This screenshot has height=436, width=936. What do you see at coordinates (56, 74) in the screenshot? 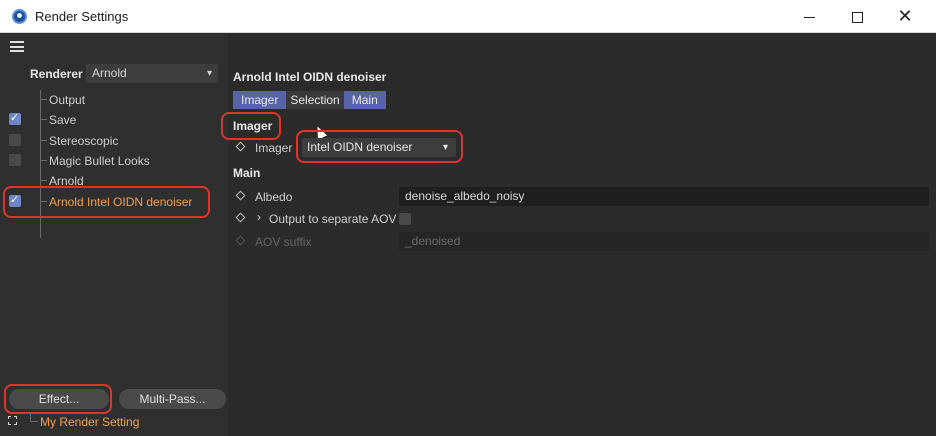
I see `renderer-label: Renderer` at bounding box center [56, 74].